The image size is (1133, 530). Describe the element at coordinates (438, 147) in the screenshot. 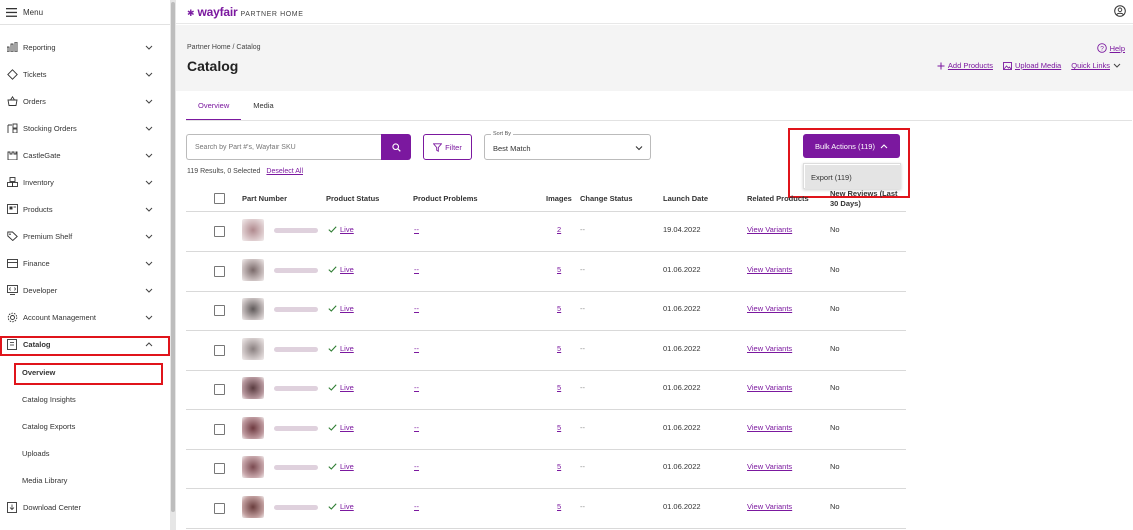

I see `filter-icon` at that location.